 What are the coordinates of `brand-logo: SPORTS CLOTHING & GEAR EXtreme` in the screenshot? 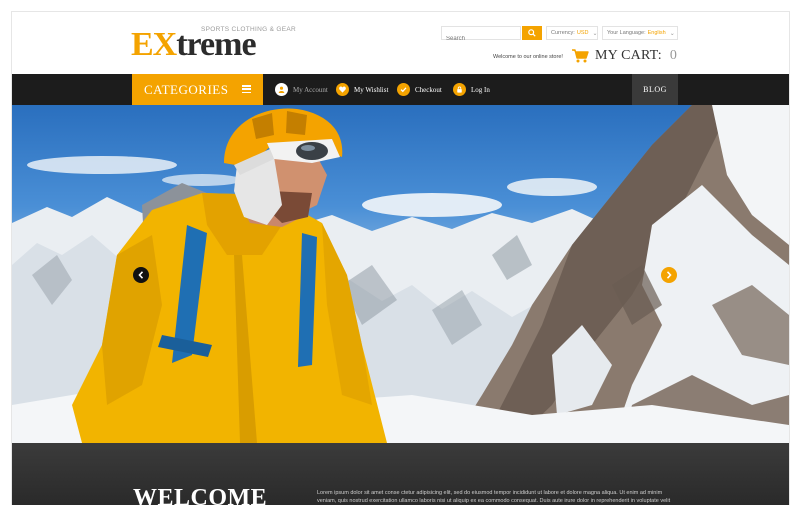 It's located at (216, 44).